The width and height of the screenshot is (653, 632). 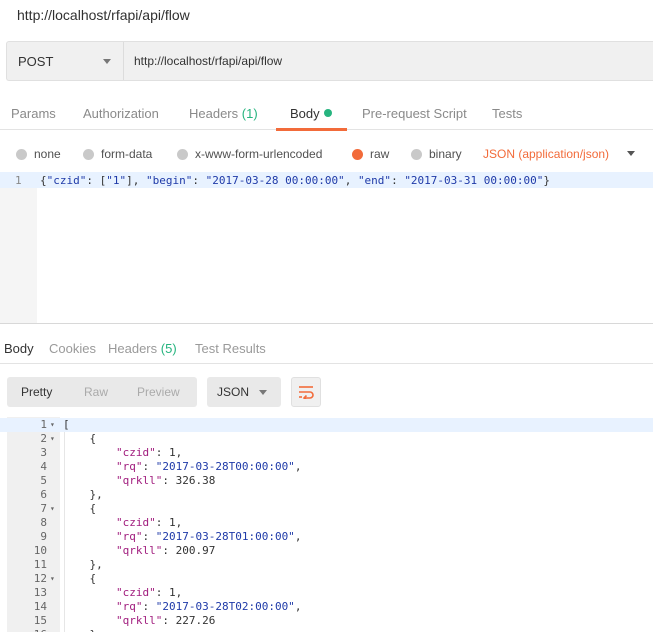 What do you see at coordinates (326, 467) in the screenshot?
I see `response-line: 4 "rq": "2017-03-28T00:00:00",` at bounding box center [326, 467].